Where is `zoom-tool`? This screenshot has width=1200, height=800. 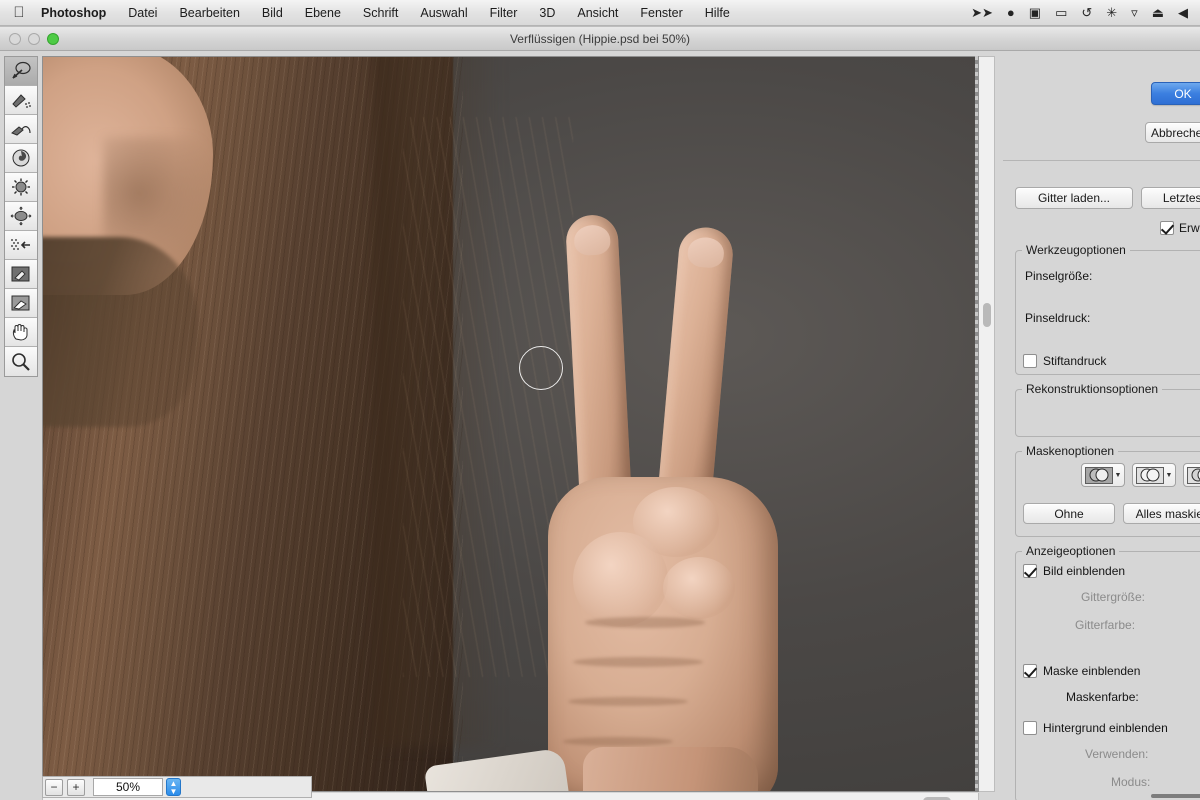 zoom-tool is located at coordinates (21, 361).